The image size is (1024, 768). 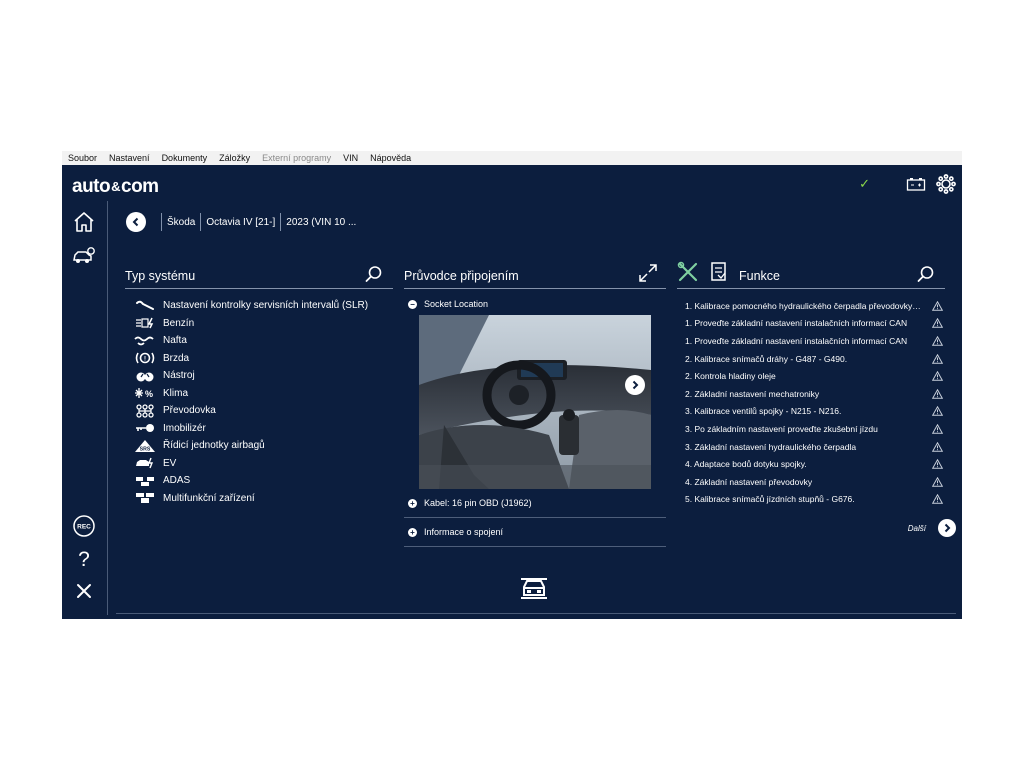 What do you see at coordinates (185, 158) in the screenshot?
I see `menu-item-2: Dokumenty` at bounding box center [185, 158].